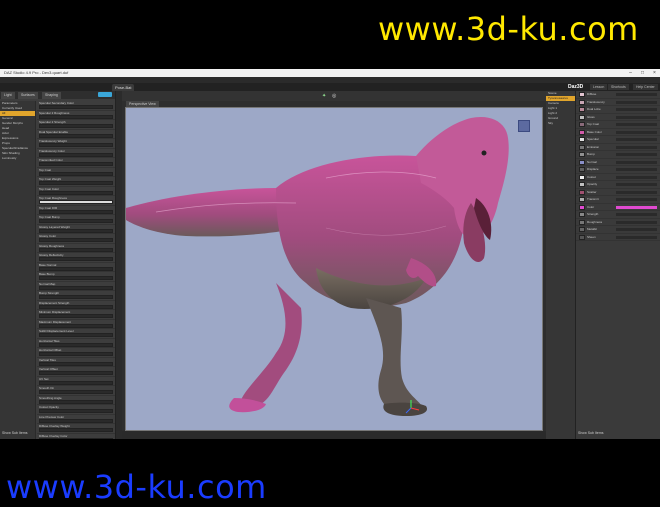  I want to click on show-sub-items-checkbox-right: Show Sub Items, so click(590, 433).